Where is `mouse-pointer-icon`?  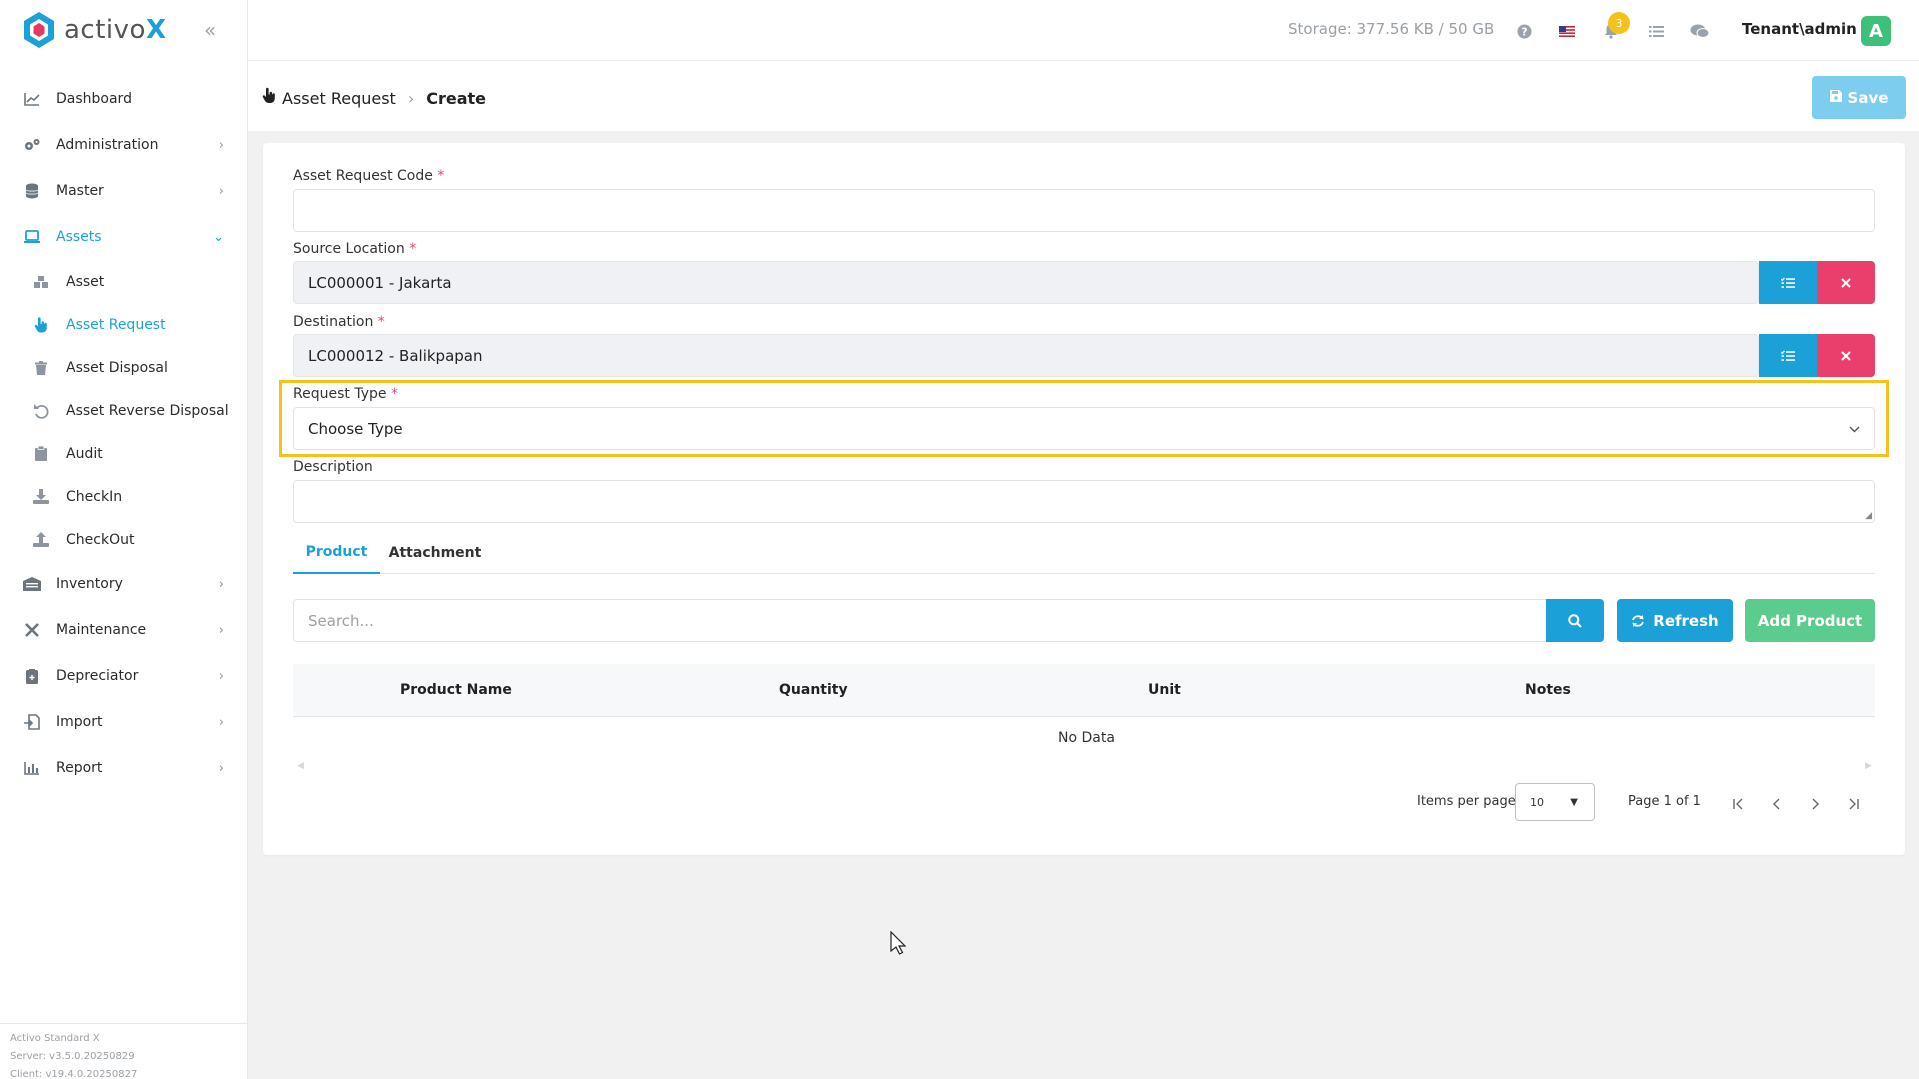 mouse-pointer-icon is located at coordinates (898, 944).